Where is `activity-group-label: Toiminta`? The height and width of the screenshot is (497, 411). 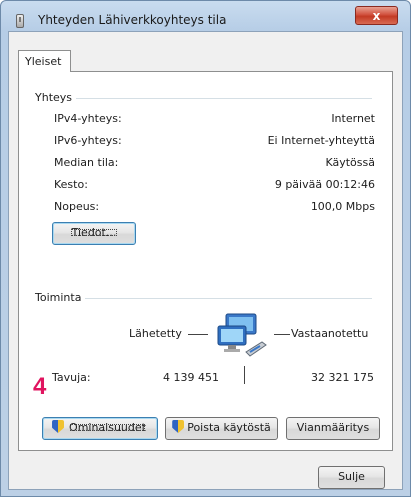 activity-group-label: Toiminta is located at coordinates (60, 297).